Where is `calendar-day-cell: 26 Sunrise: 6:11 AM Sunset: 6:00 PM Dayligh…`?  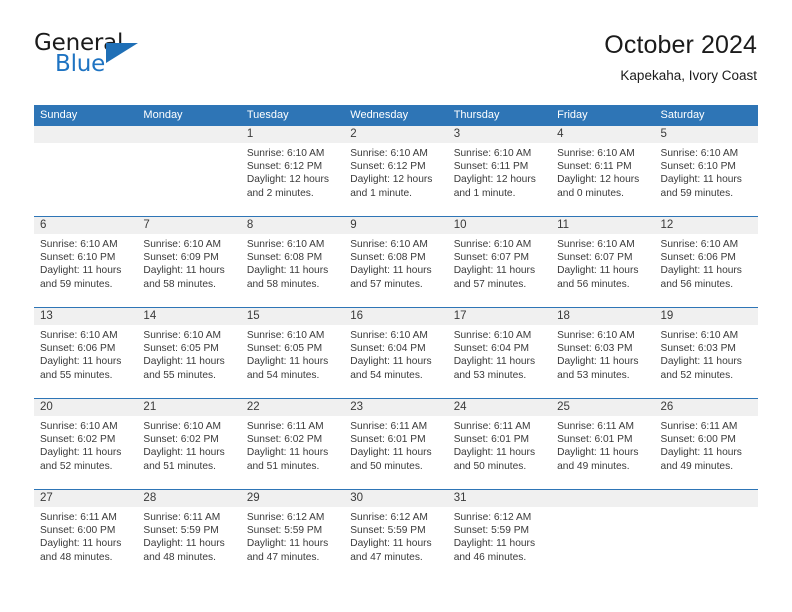
calendar-day-cell: 26 Sunrise: 6:11 AM Sunset: 6:00 PM Dayligh… is located at coordinates (706, 444).